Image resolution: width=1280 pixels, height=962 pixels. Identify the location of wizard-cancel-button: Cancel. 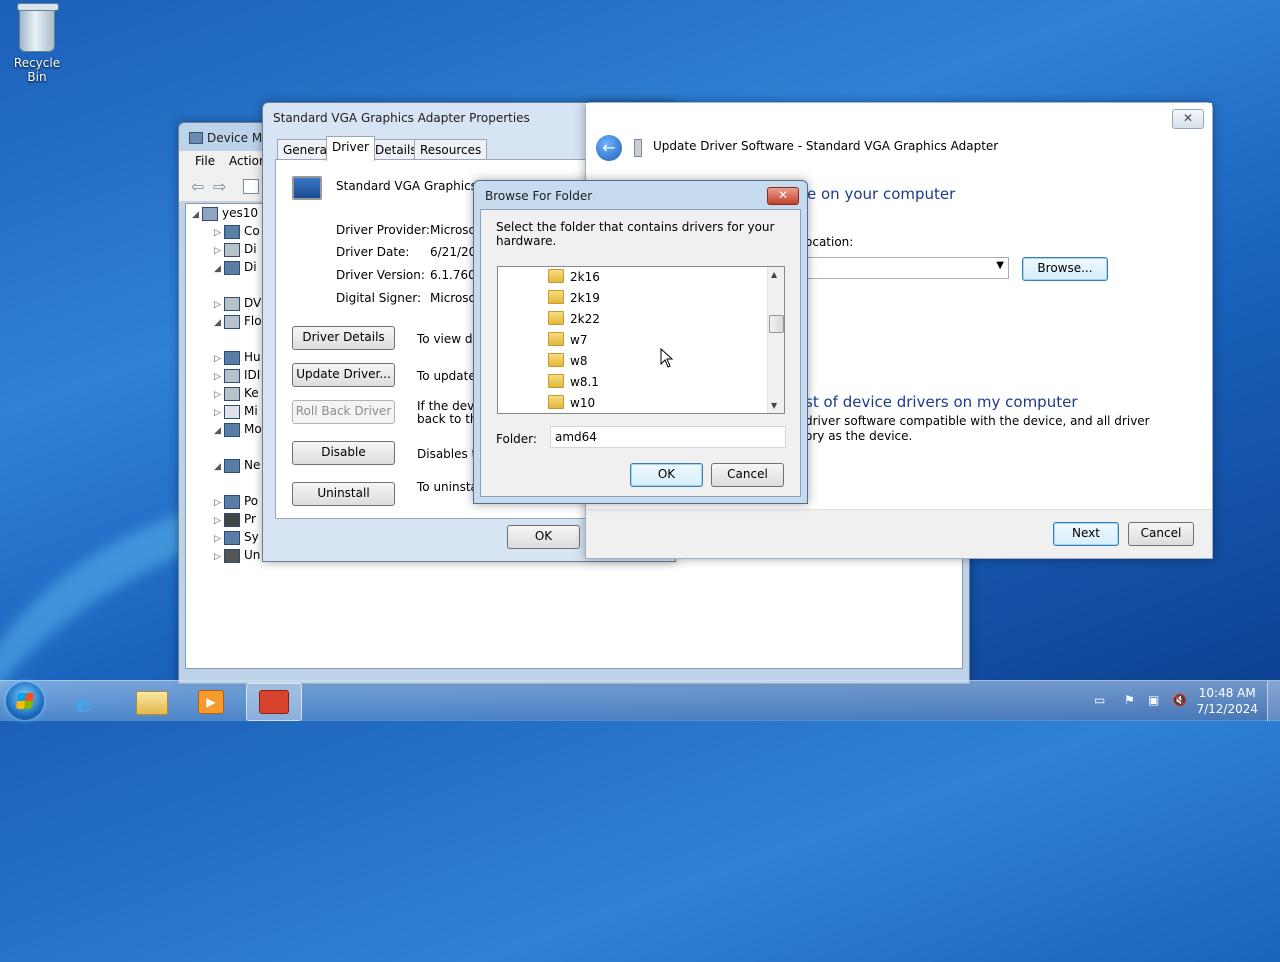
(1161, 534).